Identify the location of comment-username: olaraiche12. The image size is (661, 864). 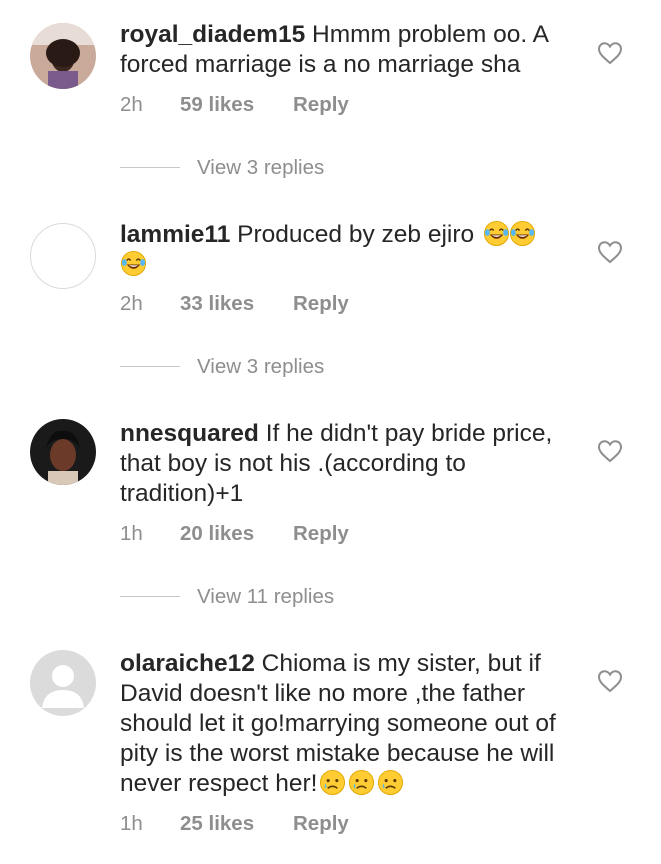
(187, 663).